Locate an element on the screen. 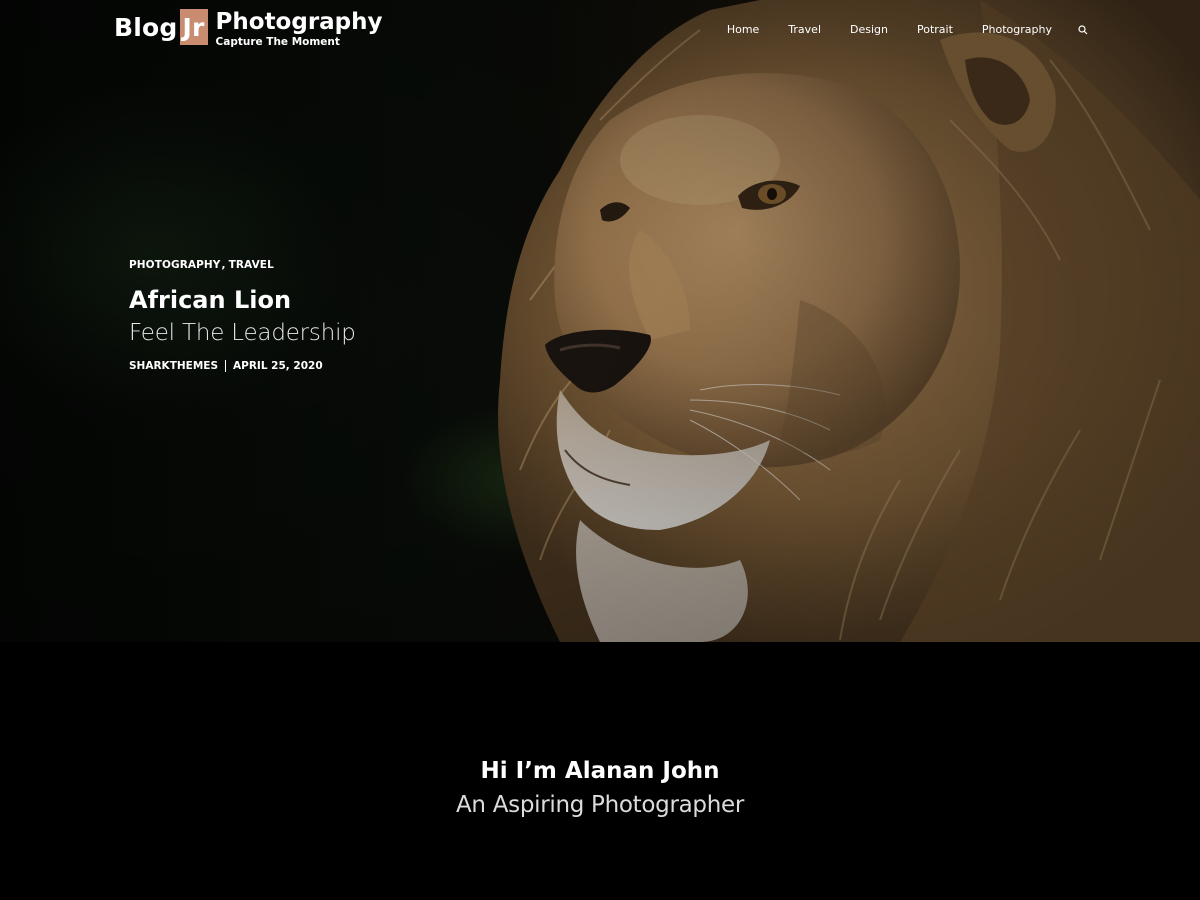 The height and width of the screenshot is (900, 1200). post-title: African Lion is located at coordinates (242, 300).